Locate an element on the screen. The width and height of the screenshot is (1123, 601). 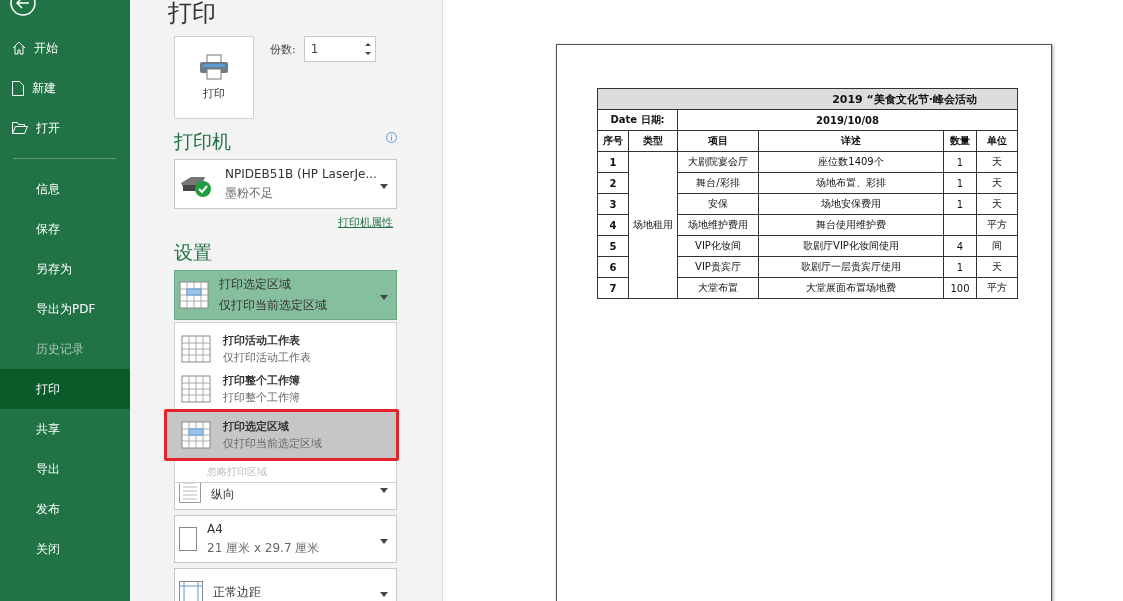
table-cell: 安保 is located at coordinates (718, 204).